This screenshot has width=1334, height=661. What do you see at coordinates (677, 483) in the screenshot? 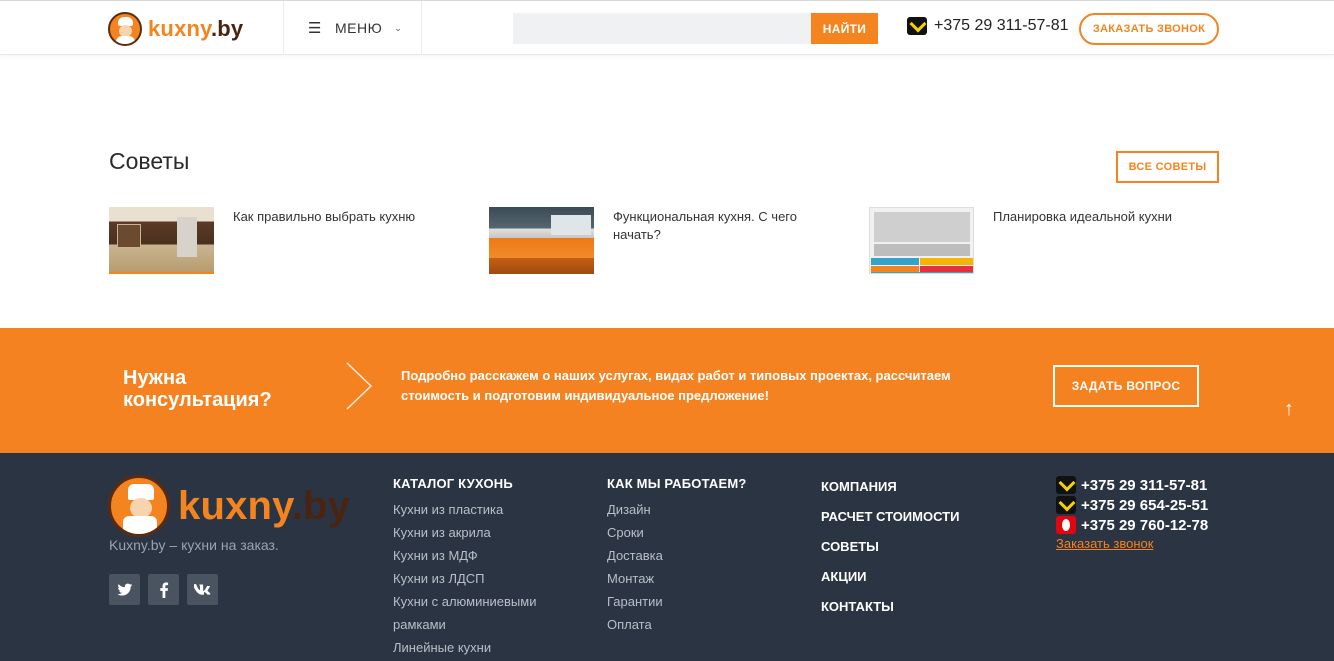
I see `how-heading: КАК МЫ РАБОТАЕМ?` at bounding box center [677, 483].